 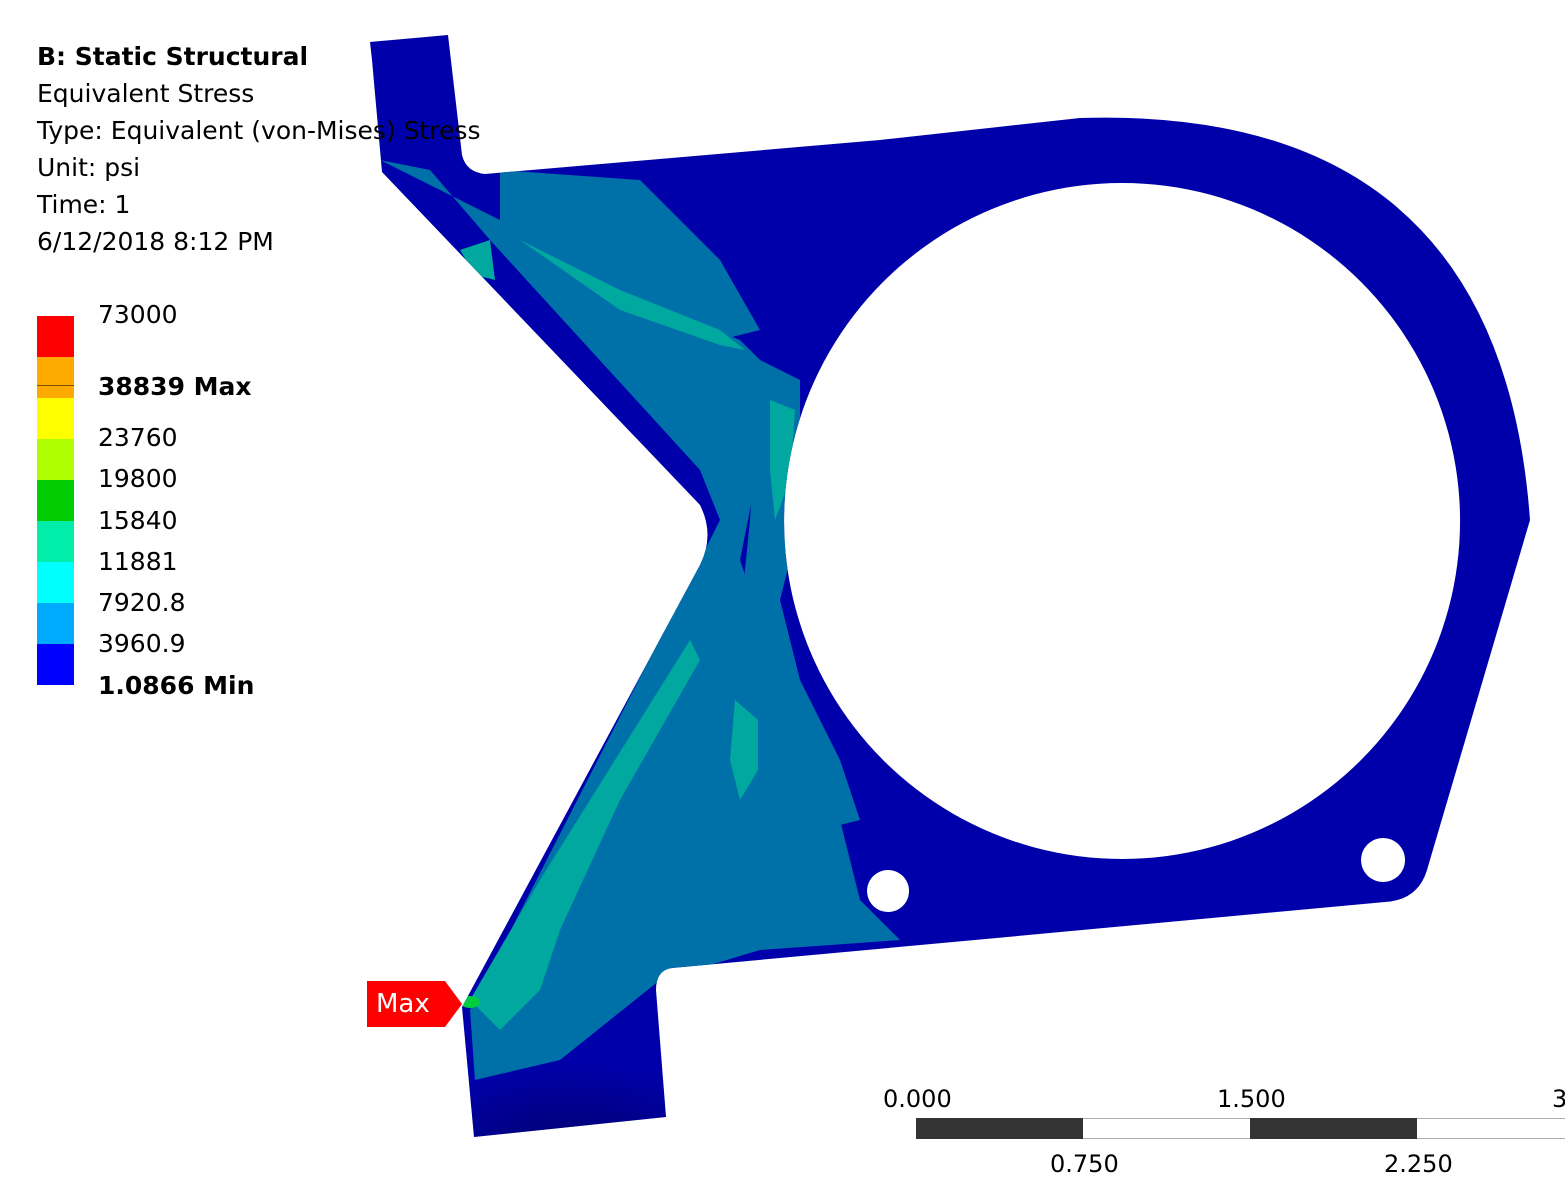 What do you see at coordinates (1418, 1164) in the screenshot?
I see `scale-tick-bottom: 2.250` at bounding box center [1418, 1164].